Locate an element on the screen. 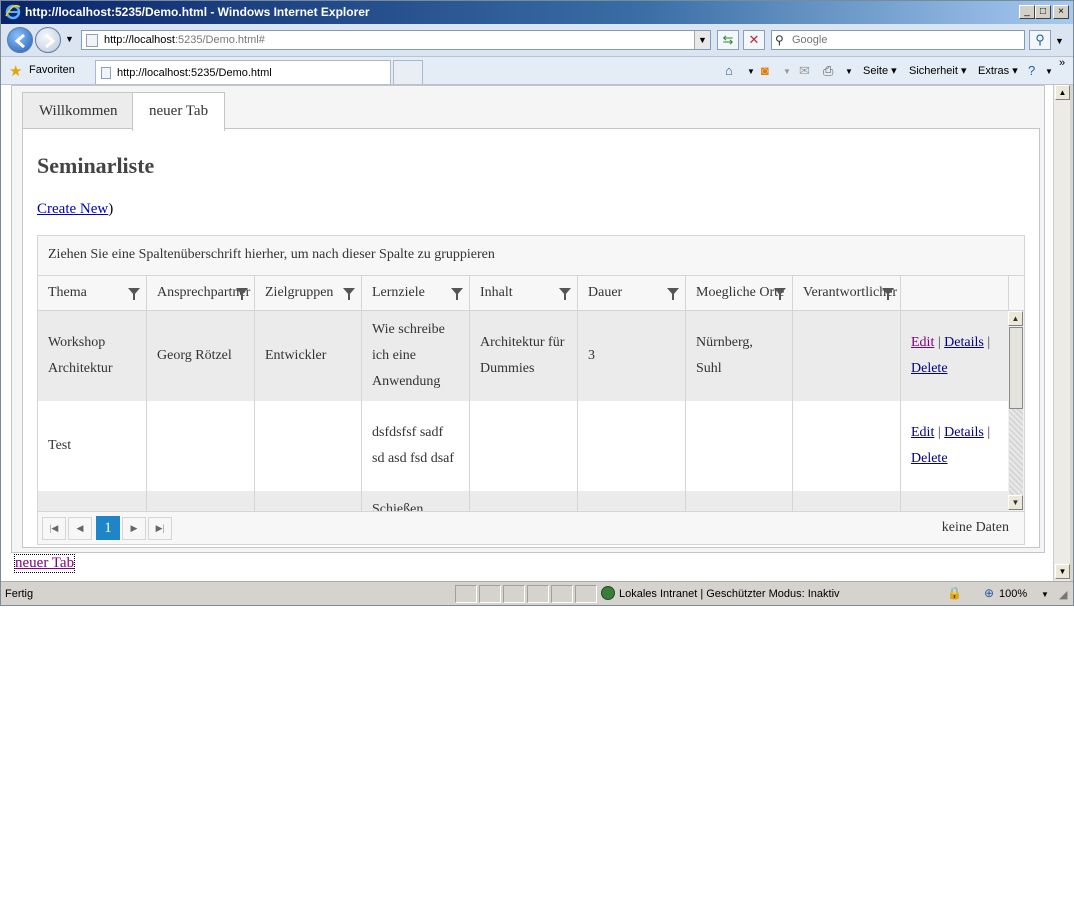 The image size is (1074, 920). feeds-icon: ◙ is located at coordinates (765, 70).